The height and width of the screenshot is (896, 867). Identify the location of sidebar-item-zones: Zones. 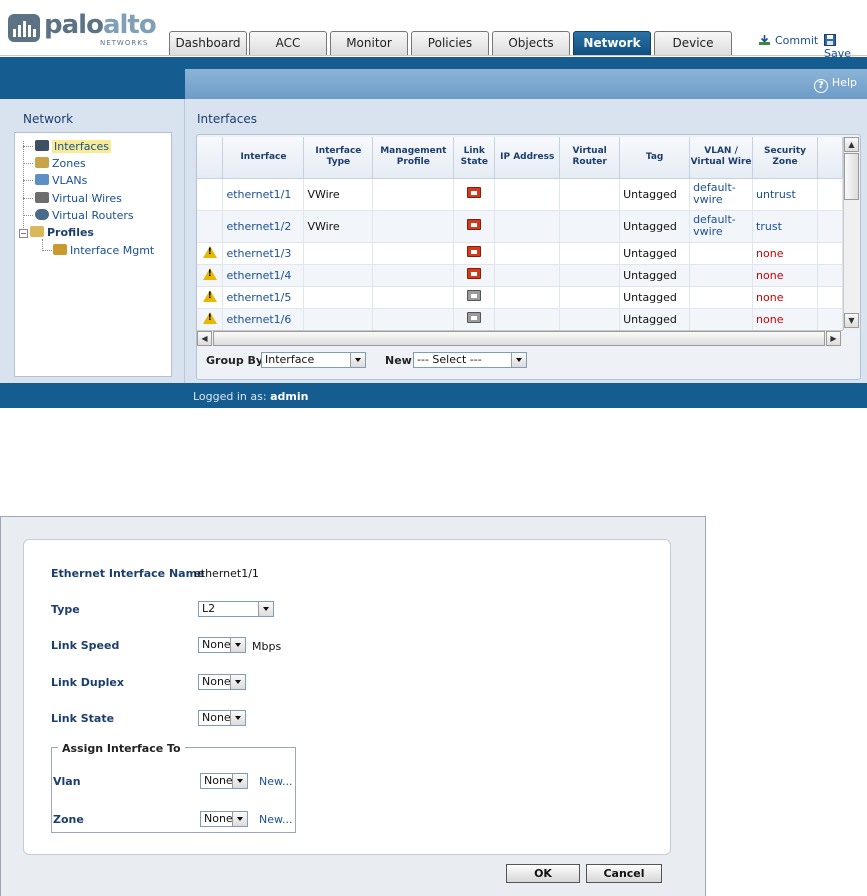
(60, 163).